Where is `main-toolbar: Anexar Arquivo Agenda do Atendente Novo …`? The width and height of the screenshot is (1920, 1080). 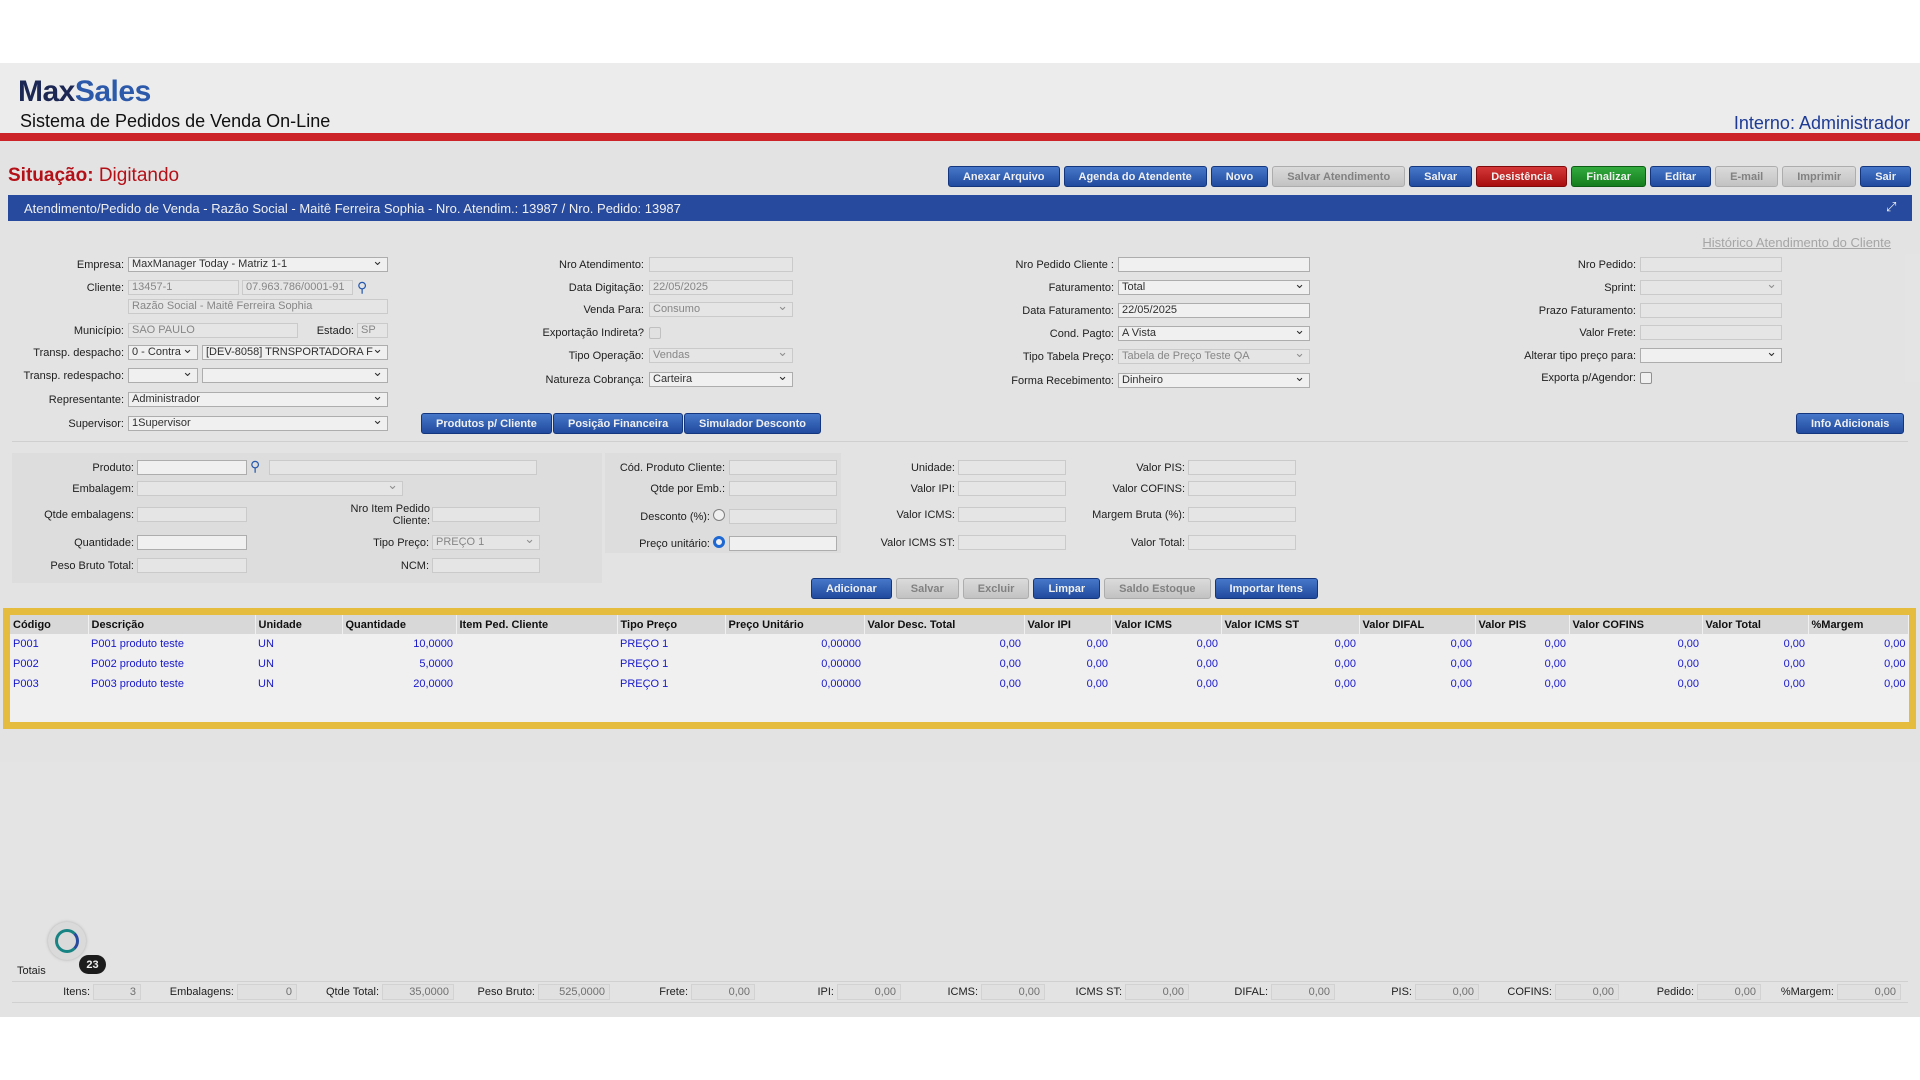 main-toolbar: Anexar Arquivo Agenda do Atendente Novo … is located at coordinates (1429, 176).